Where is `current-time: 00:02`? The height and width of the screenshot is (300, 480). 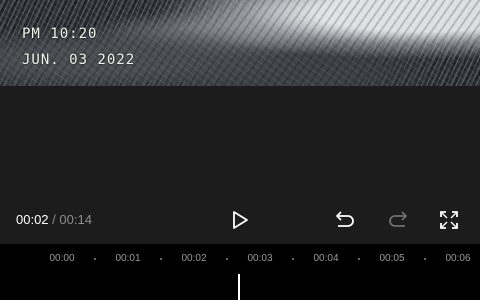 current-time: 00:02 is located at coordinates (32, 219).